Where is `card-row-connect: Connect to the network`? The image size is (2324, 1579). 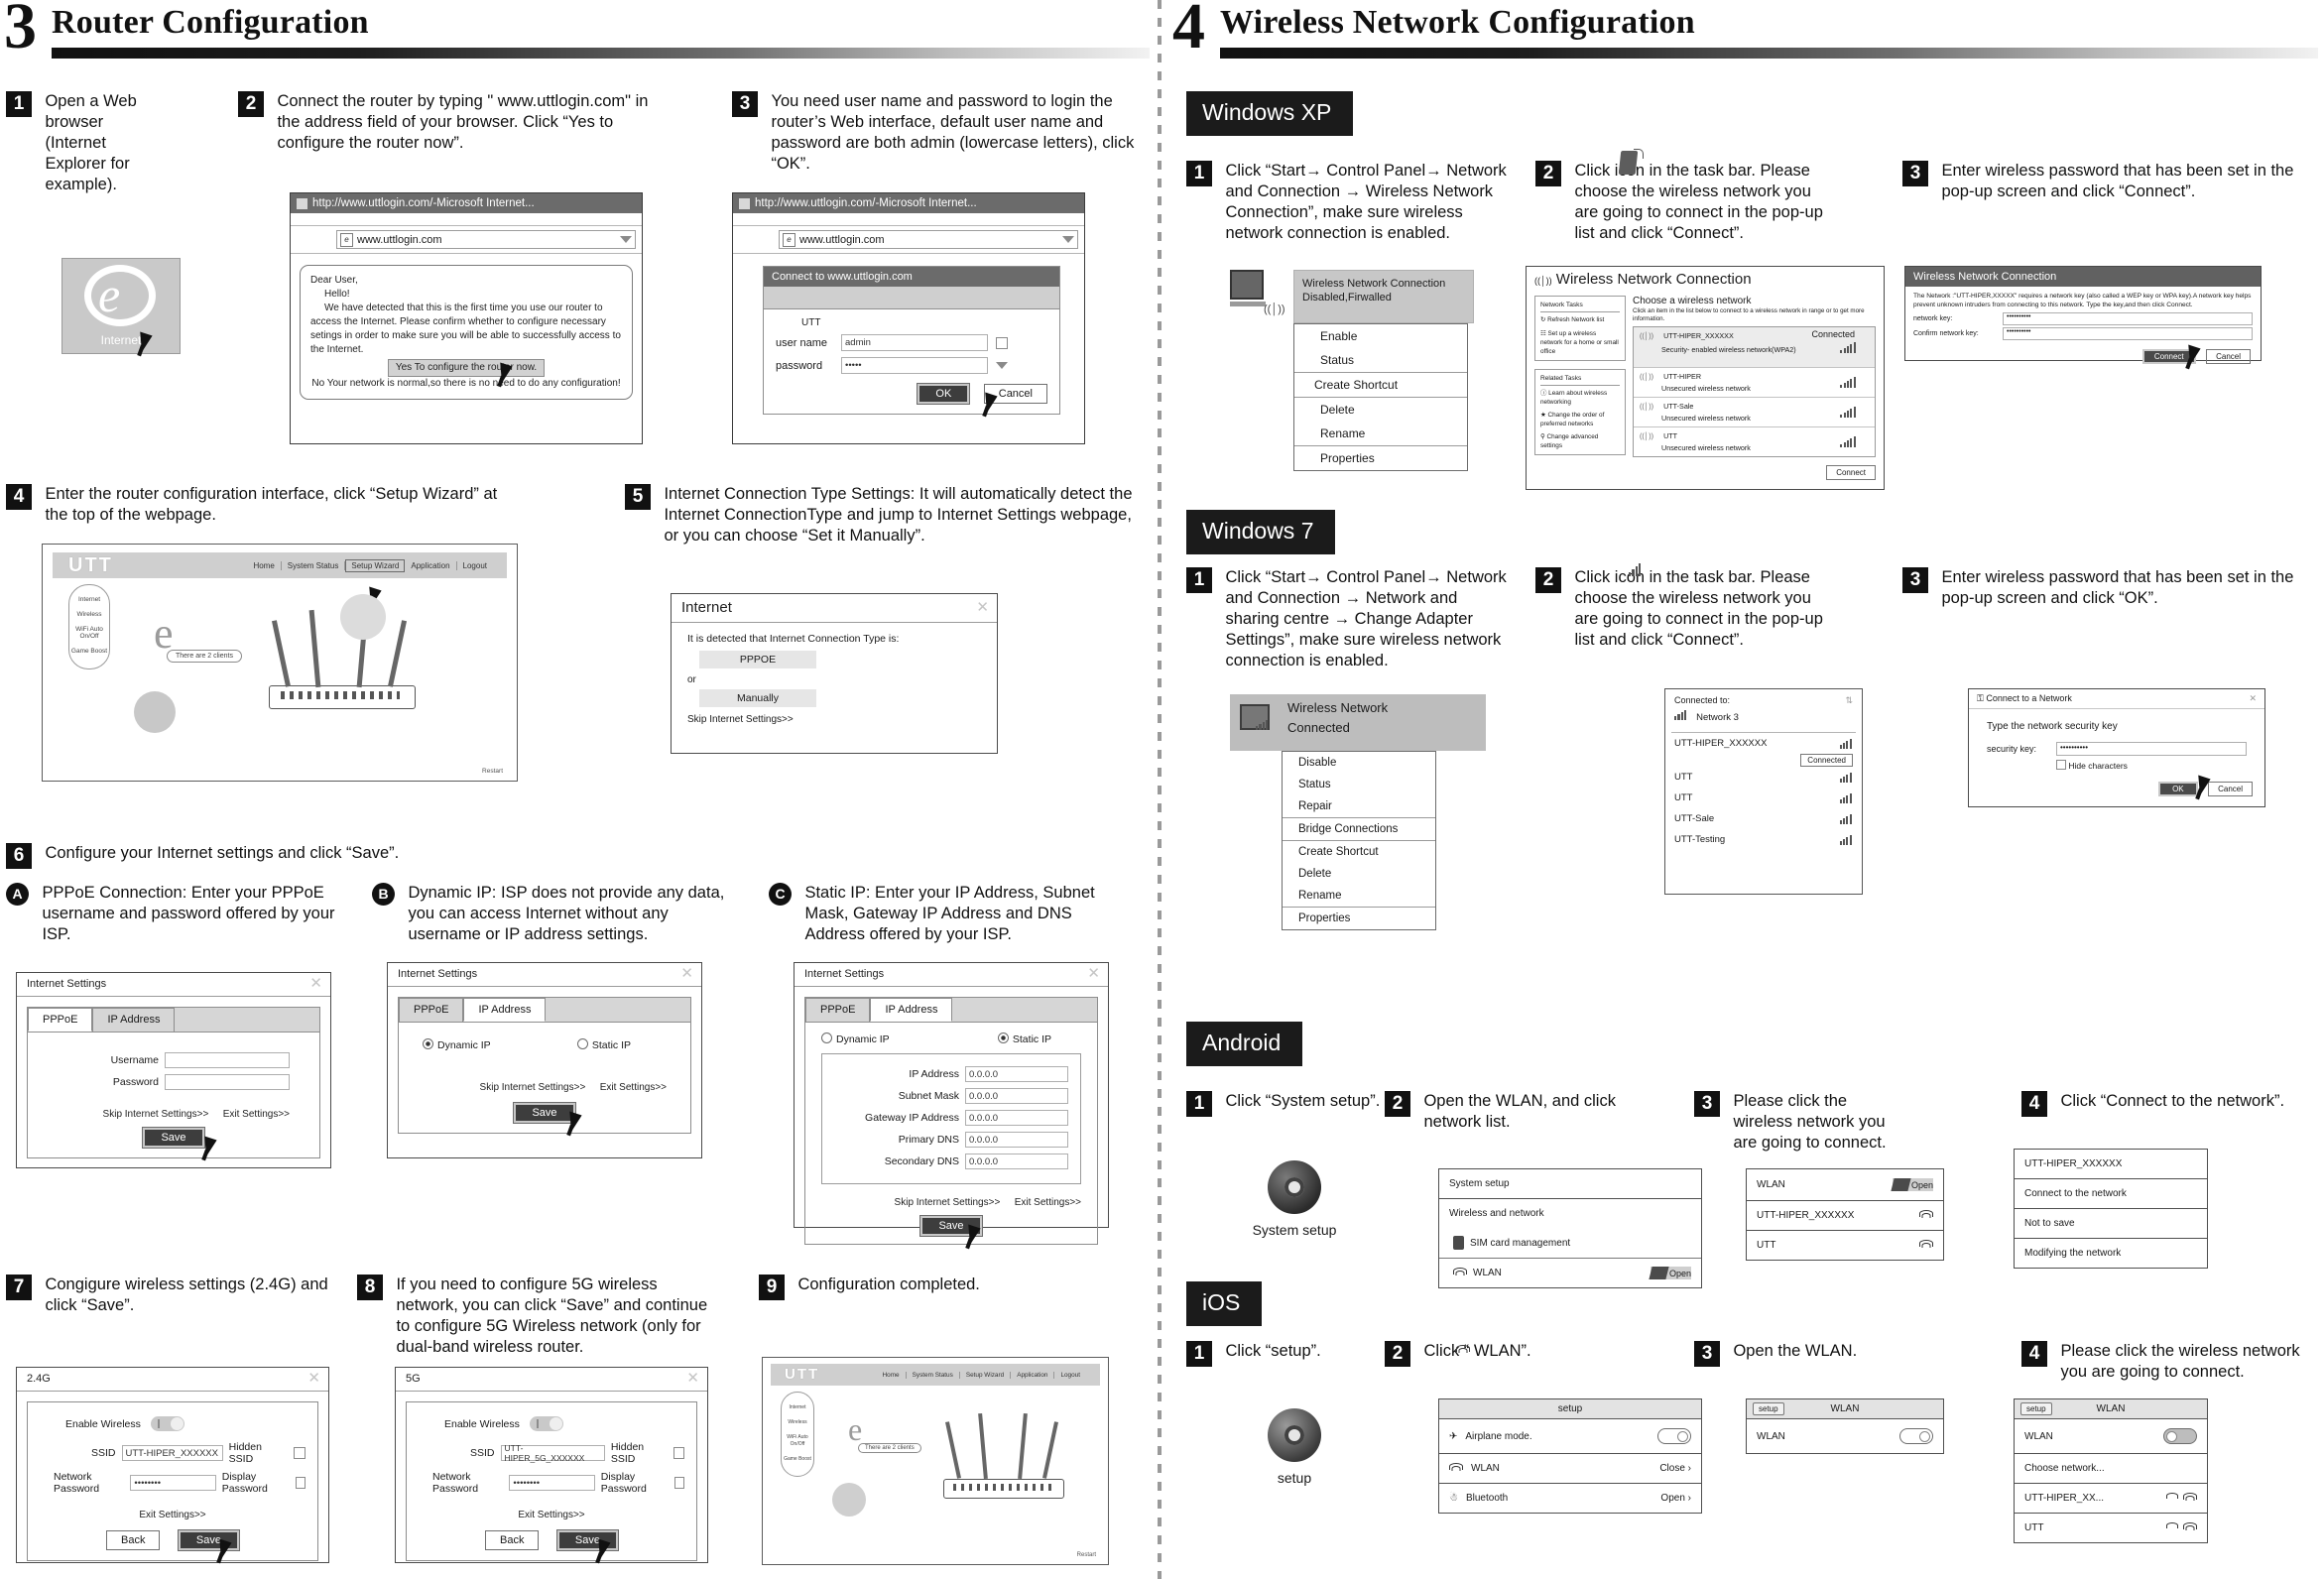
card-row-connect: Connect to the network is located at coordinates (2111, 1194).